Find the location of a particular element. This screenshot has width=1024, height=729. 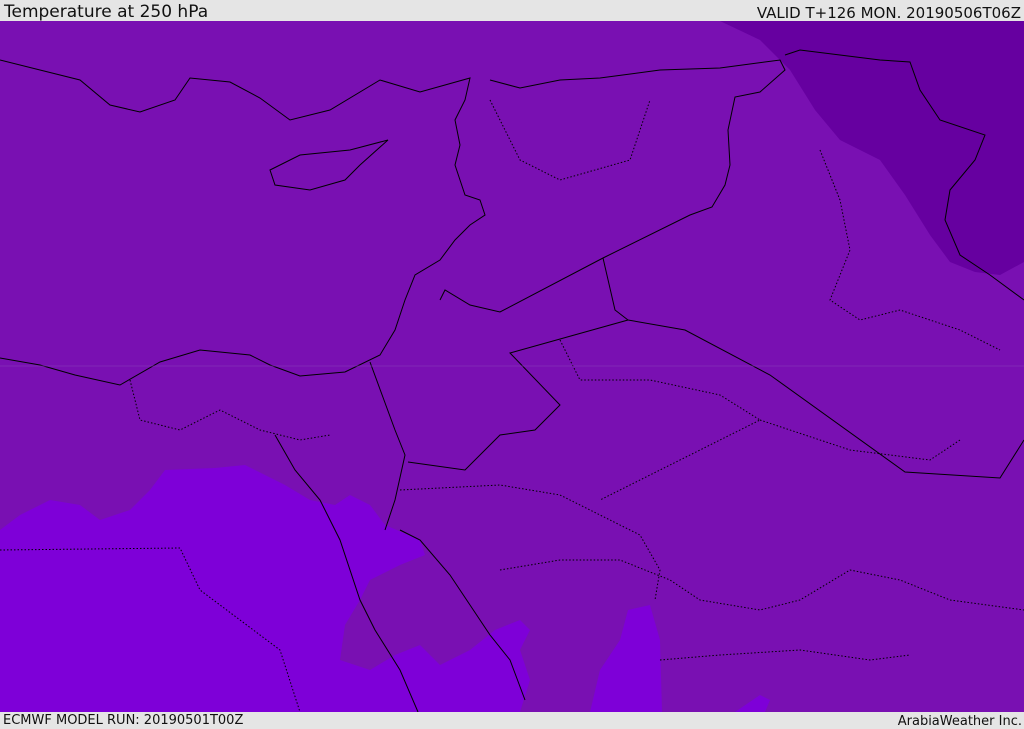

model-run: ECMWF MODEL RUN: 20190501T00Z is located at coordinates (123, 720).